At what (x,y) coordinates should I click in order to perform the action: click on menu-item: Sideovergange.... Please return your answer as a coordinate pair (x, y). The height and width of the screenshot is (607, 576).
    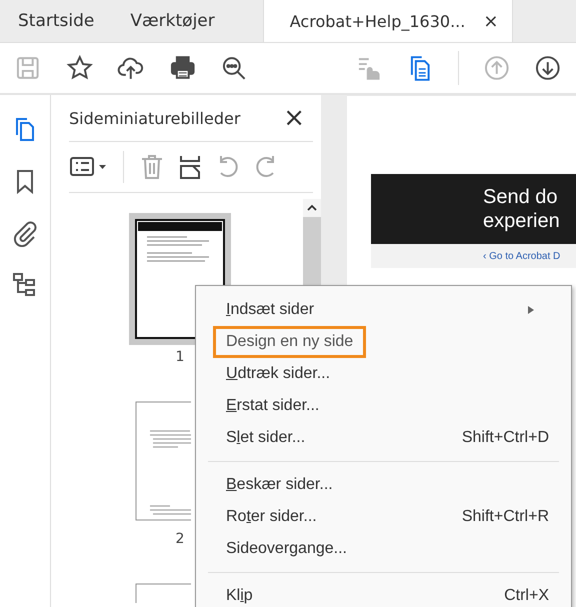
    Looking at the image, I should click on (383, 549).